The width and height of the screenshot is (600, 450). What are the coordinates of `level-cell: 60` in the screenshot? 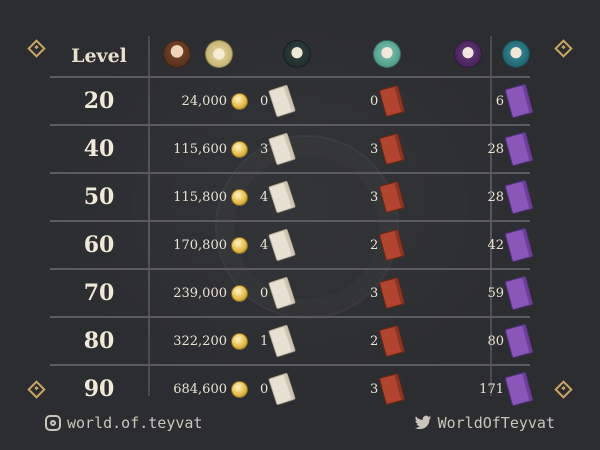 It's located at (99, 244).